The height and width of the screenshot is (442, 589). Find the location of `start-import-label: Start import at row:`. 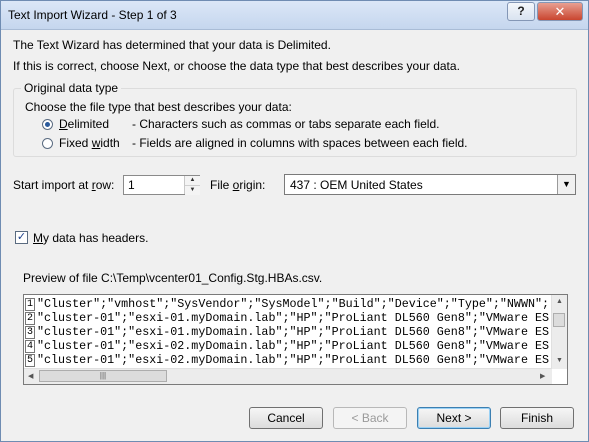

start-import-label: Start import at row: is located at coordinates (64, 185).